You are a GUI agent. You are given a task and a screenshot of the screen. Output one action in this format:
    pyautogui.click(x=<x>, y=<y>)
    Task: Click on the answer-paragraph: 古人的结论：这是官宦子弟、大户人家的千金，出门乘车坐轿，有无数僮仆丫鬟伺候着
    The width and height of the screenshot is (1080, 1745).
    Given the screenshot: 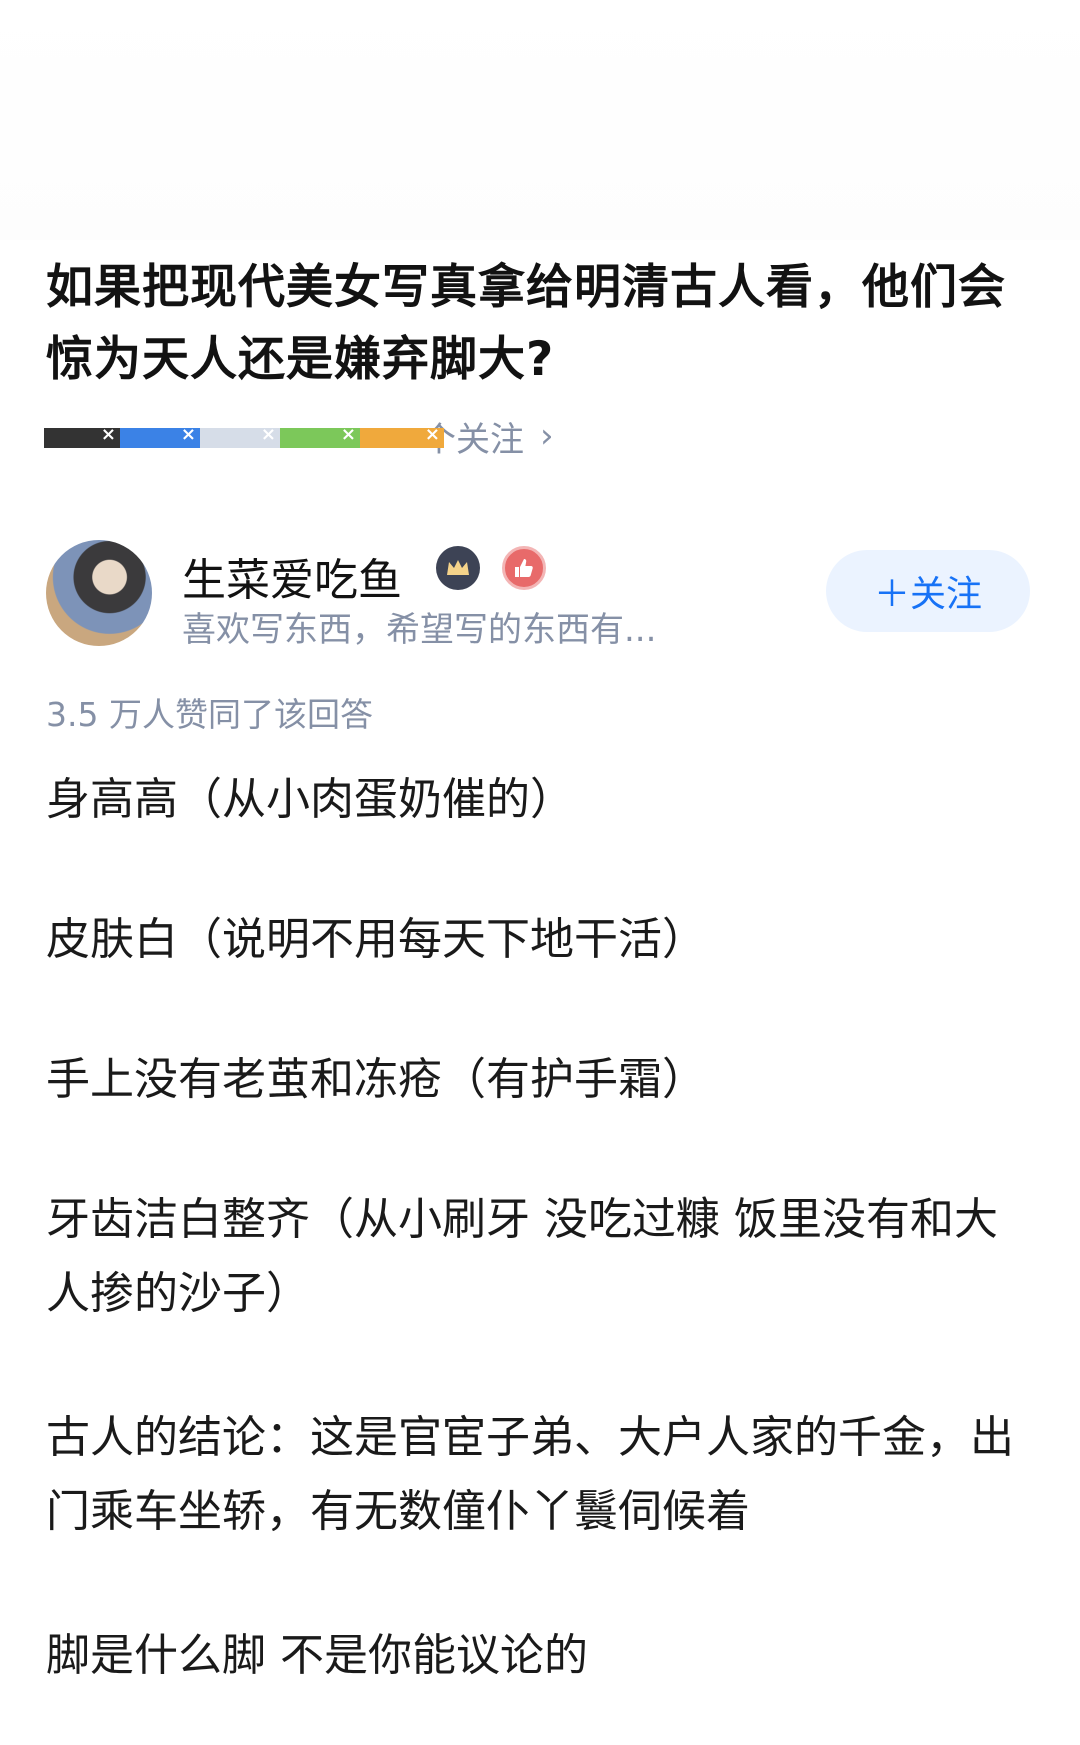 What is the action you would take?
    pyautogui.click(x=530, y=1474)
    